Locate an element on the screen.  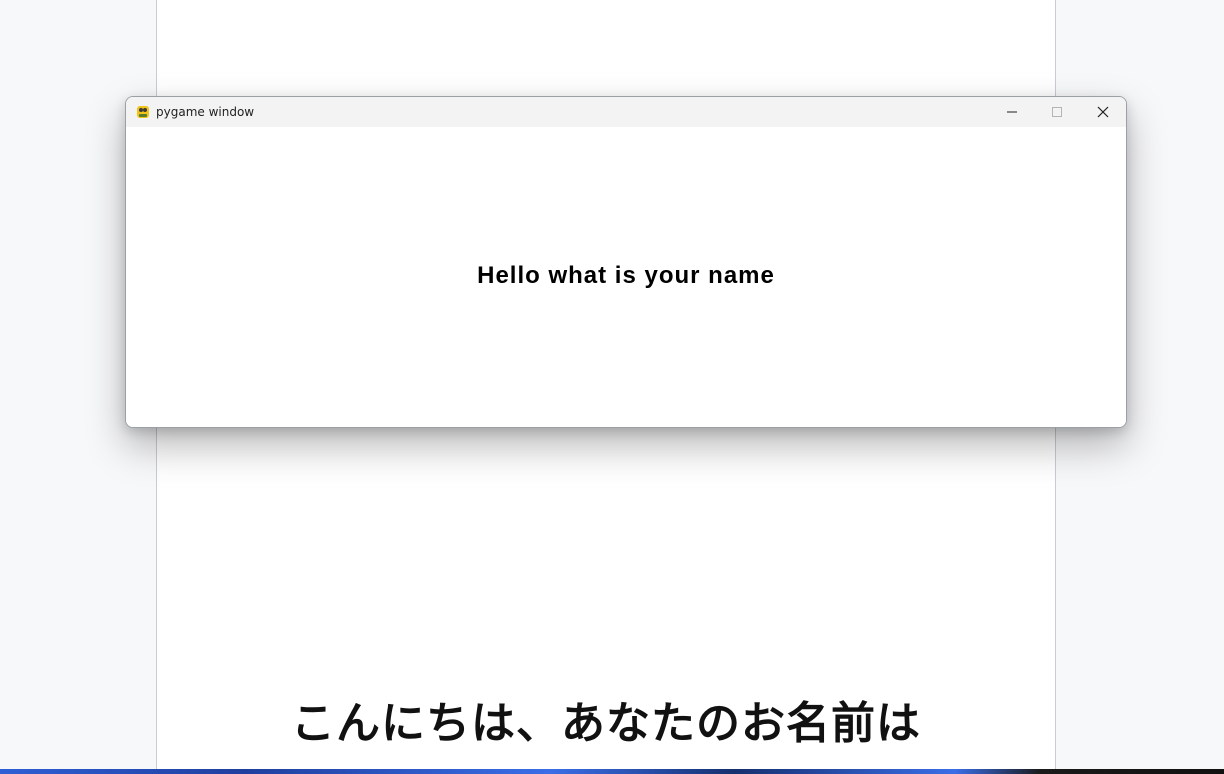
minimize-icon is located at coordinates (1012, 112).